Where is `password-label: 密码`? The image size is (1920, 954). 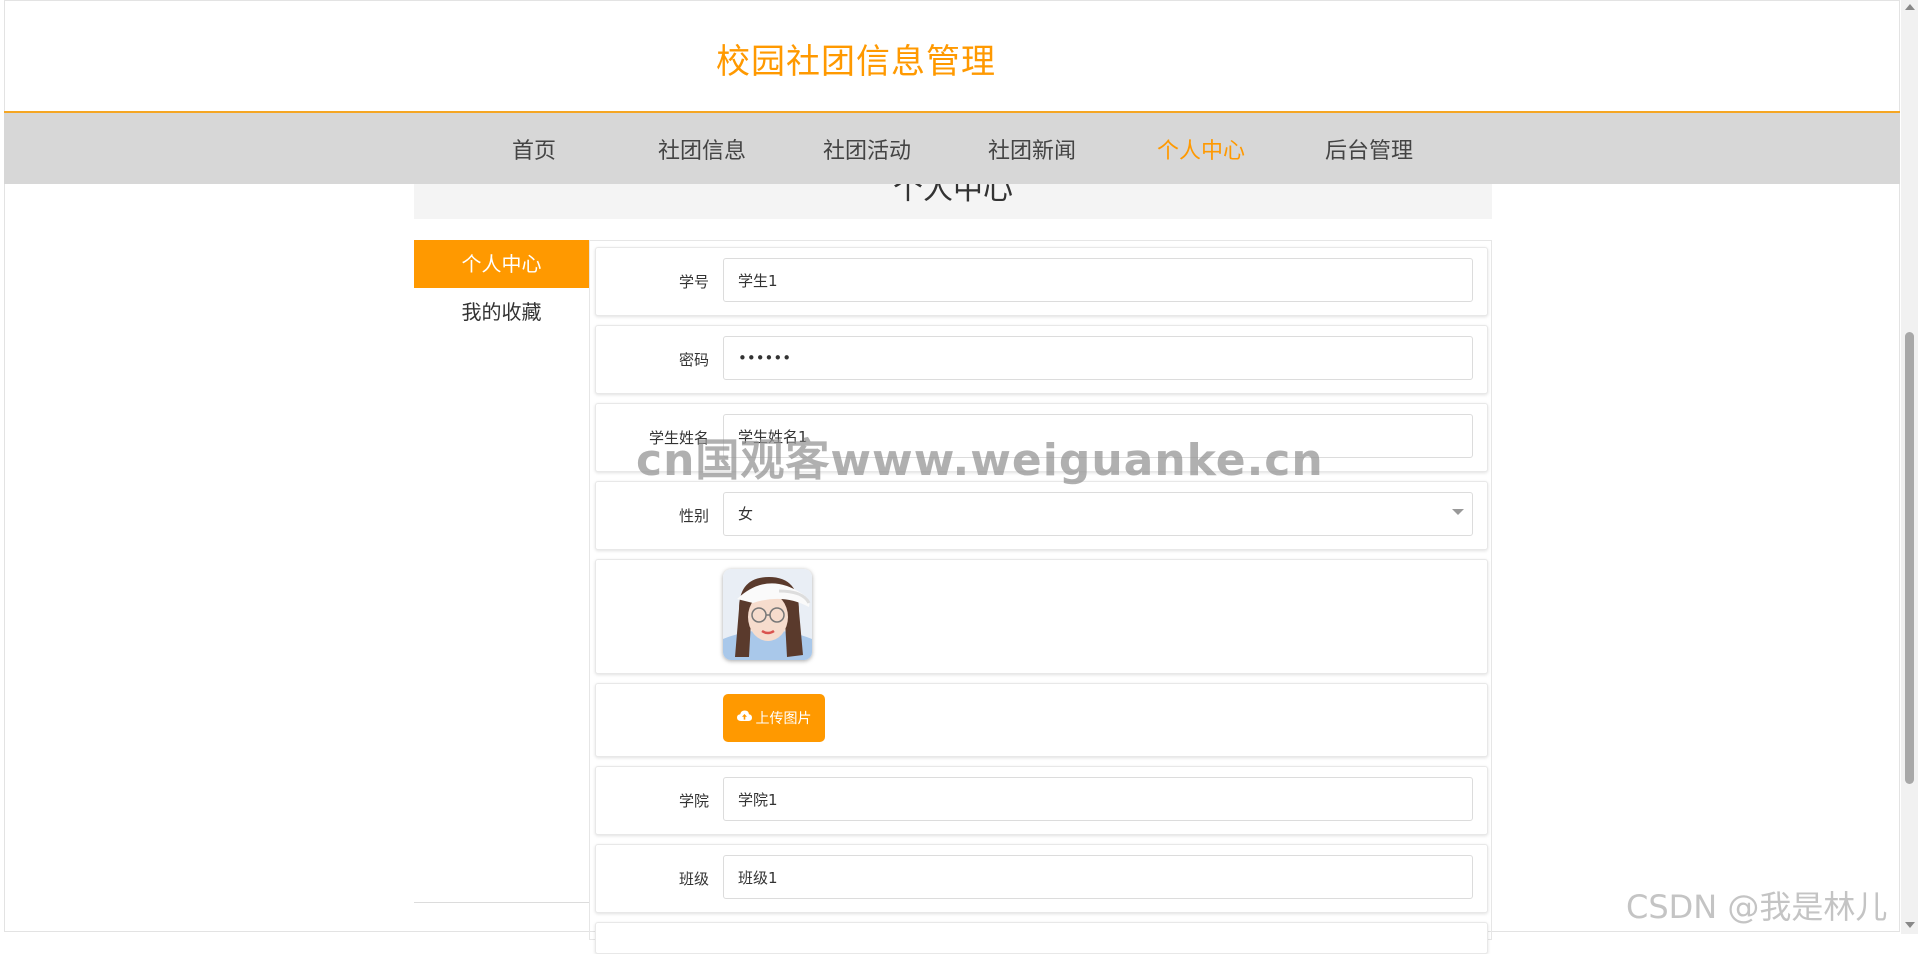
password-label: 密码 is located at coordinates (693, 360).